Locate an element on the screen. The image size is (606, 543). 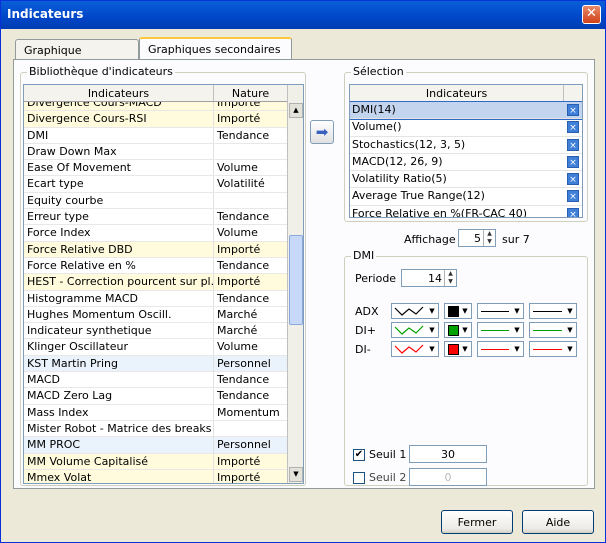
table-row: MM Volume Capitalisé Importé is located at coordinates (156, 461).